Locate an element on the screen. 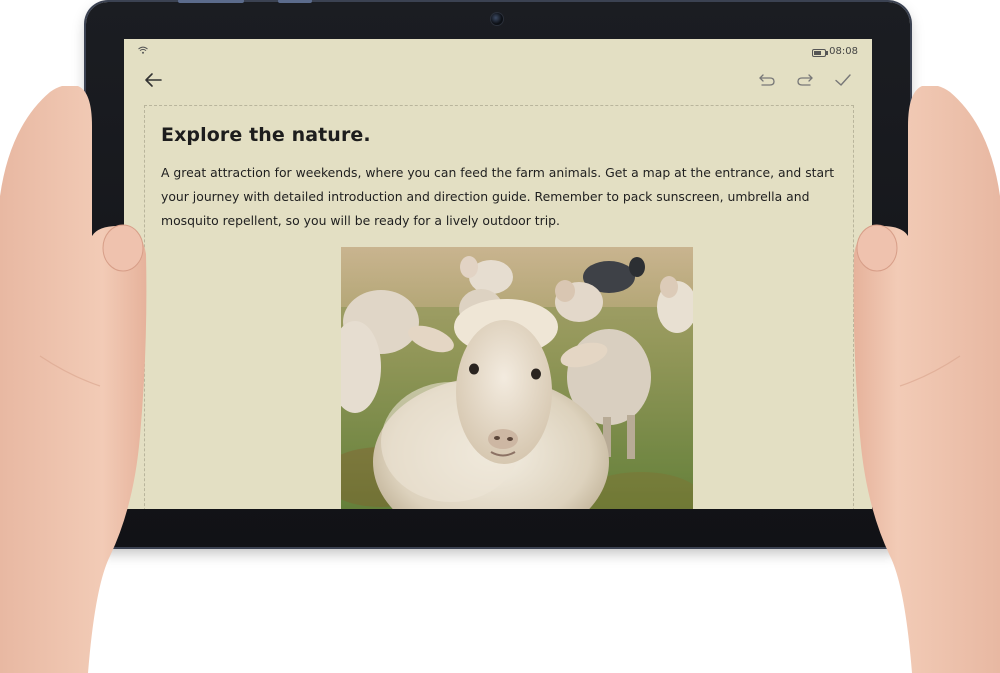 The width and height of the screenshot is (1000, 673). undo-icon is located at coordinates (767, 80).